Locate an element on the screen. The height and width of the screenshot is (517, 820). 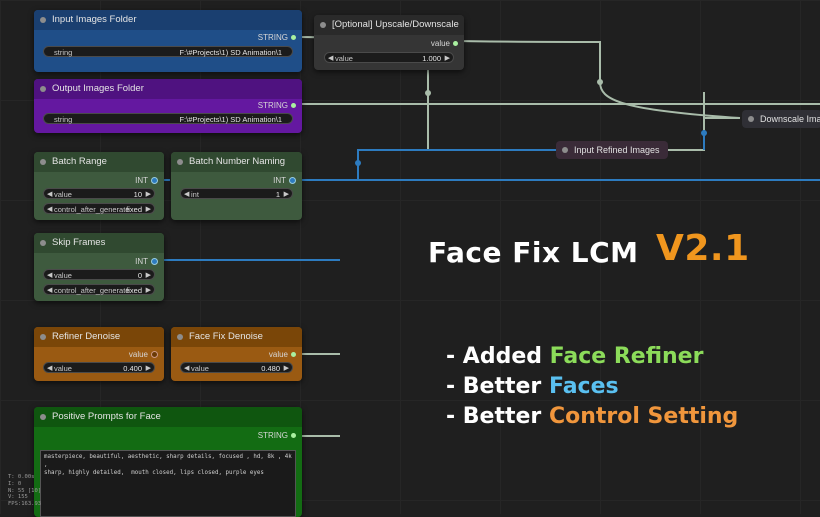
node-header: Refiner Denoise is located at coordinates (99, 337).